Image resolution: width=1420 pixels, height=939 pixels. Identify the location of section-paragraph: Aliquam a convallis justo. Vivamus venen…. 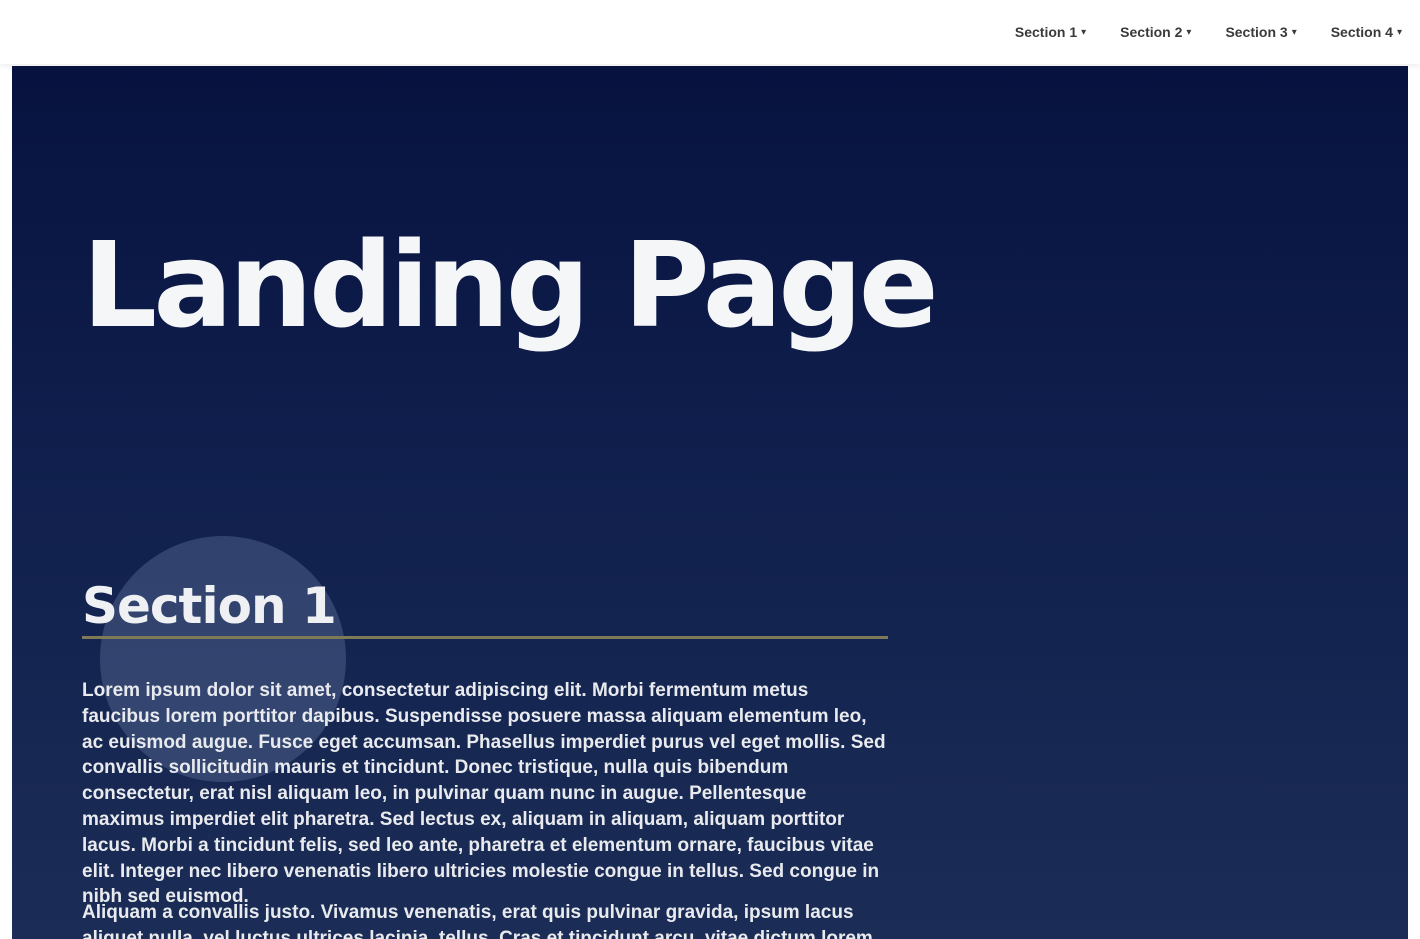
(477, 920).